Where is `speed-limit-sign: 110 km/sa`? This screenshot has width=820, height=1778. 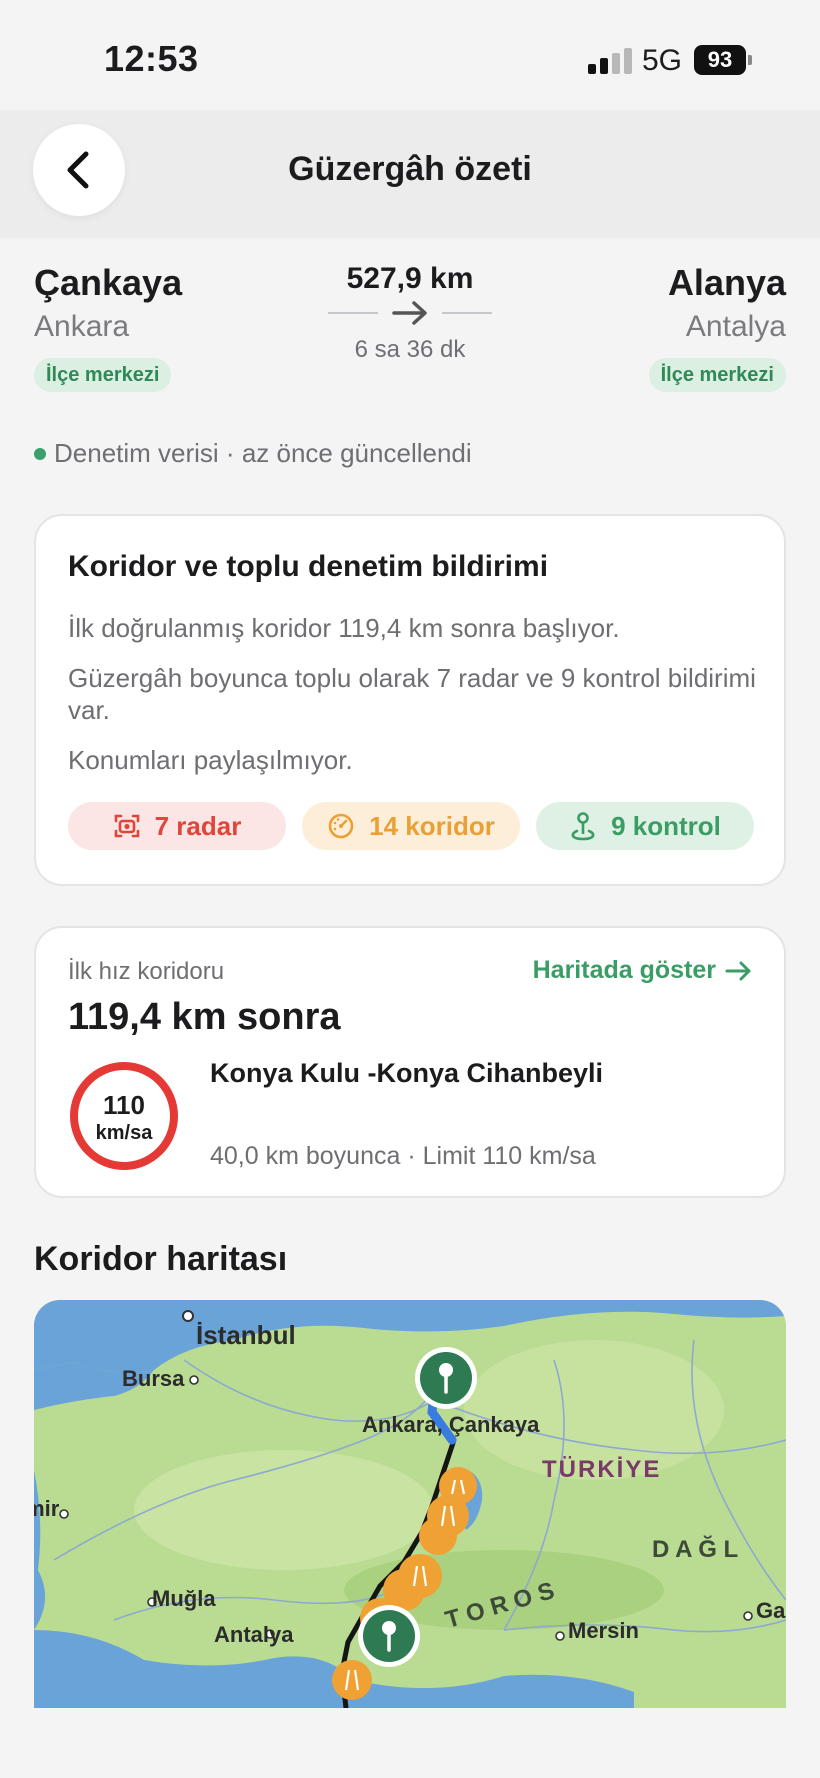
speed-limit-sign: 110 km/sa is located at coordinates (124, 1116).